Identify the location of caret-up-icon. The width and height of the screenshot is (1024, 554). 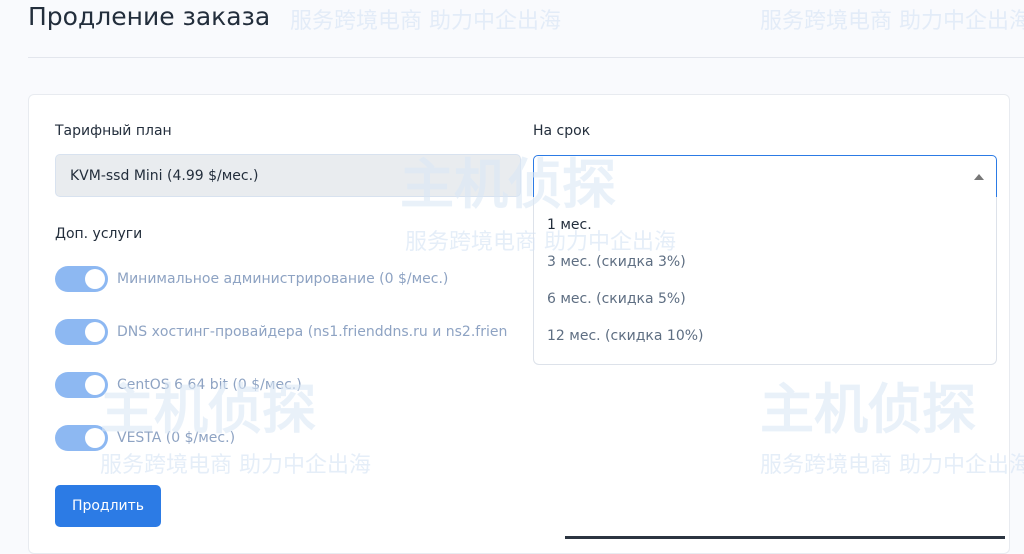
(979, 177).